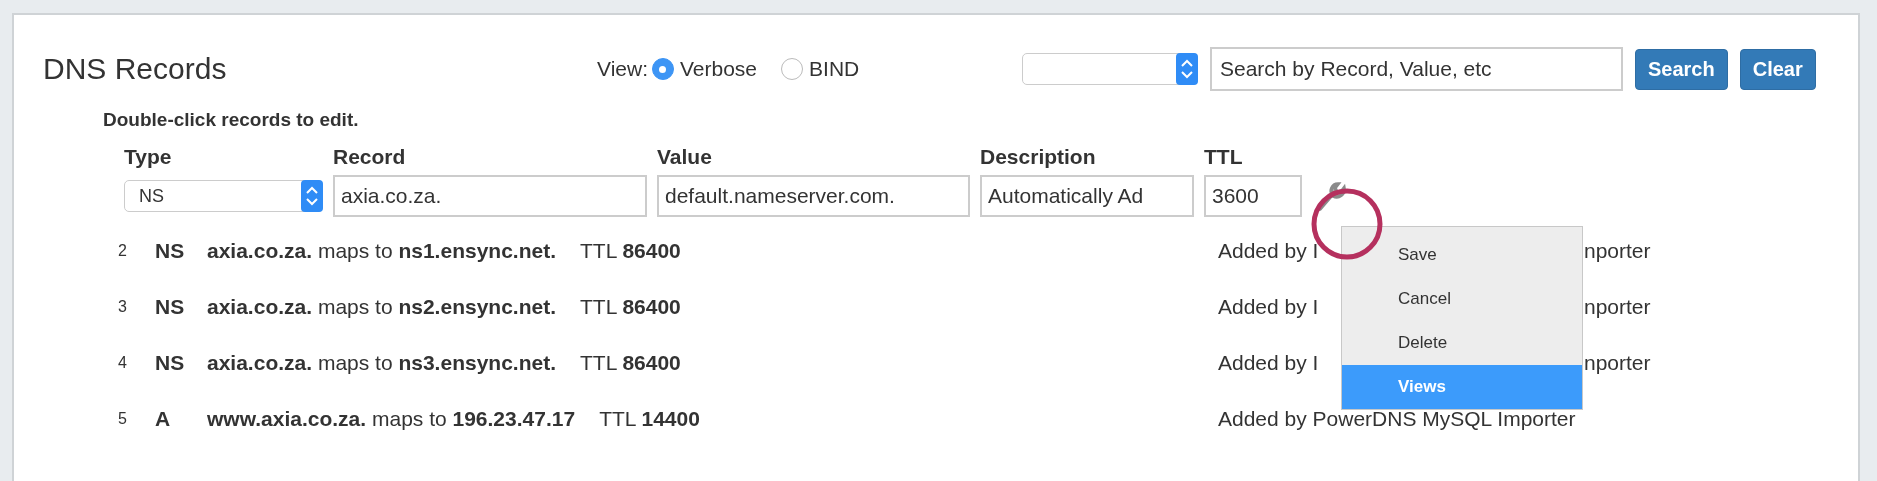 This screenshot has height=481, width=1877. I want to click on action-button: Clear, so click(1777, 69).